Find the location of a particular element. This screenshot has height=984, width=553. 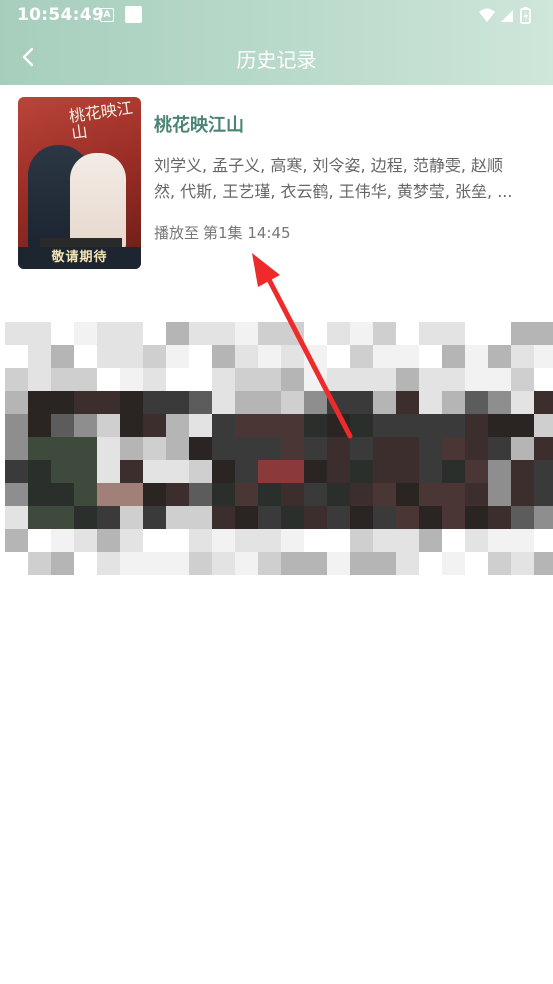

poster-image: 桃花映江山 敬请期待 is located at coordinates (79, 183).